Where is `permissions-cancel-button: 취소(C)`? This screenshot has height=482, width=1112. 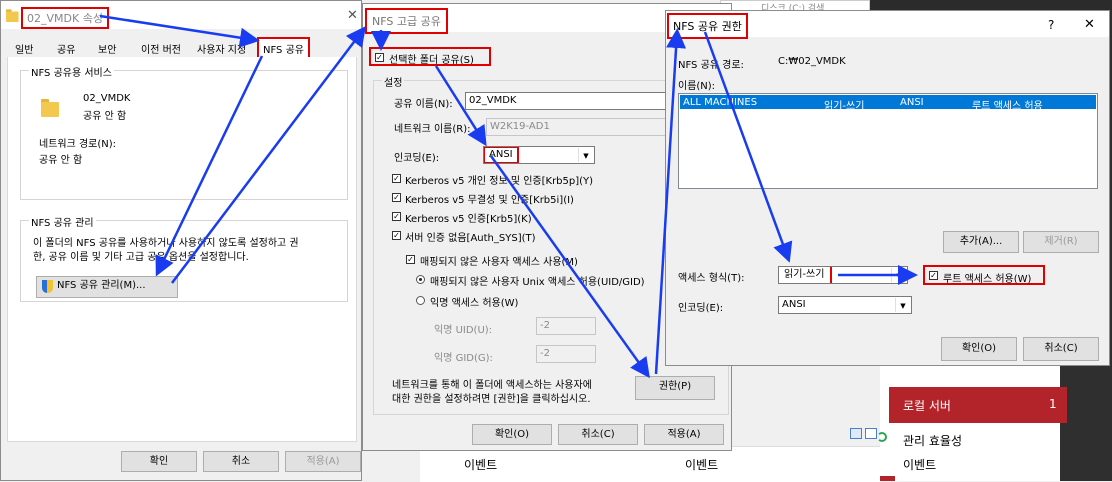 permissions-cancel-button: 취소(C) is located at coordinates (1061, 349).